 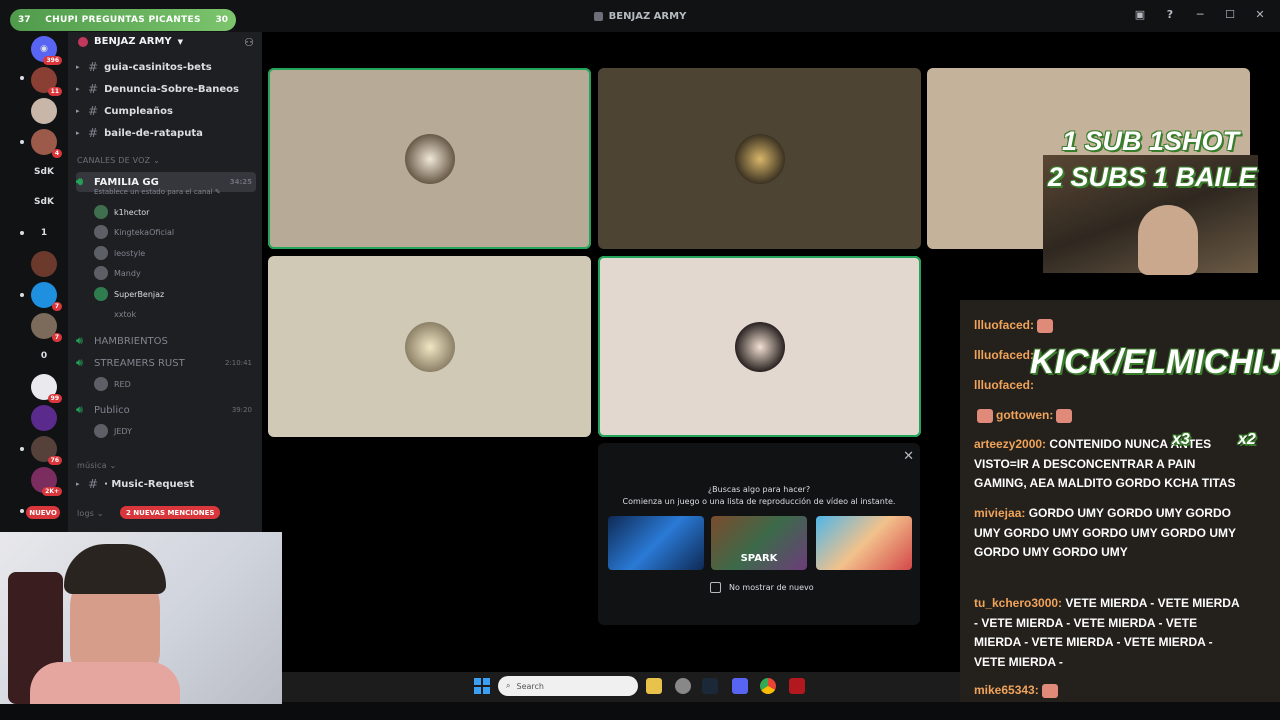 What do you see at coordinates (46, 388) in the screenshot?
I see `server-item: 99` at bounding box center [46, 388].